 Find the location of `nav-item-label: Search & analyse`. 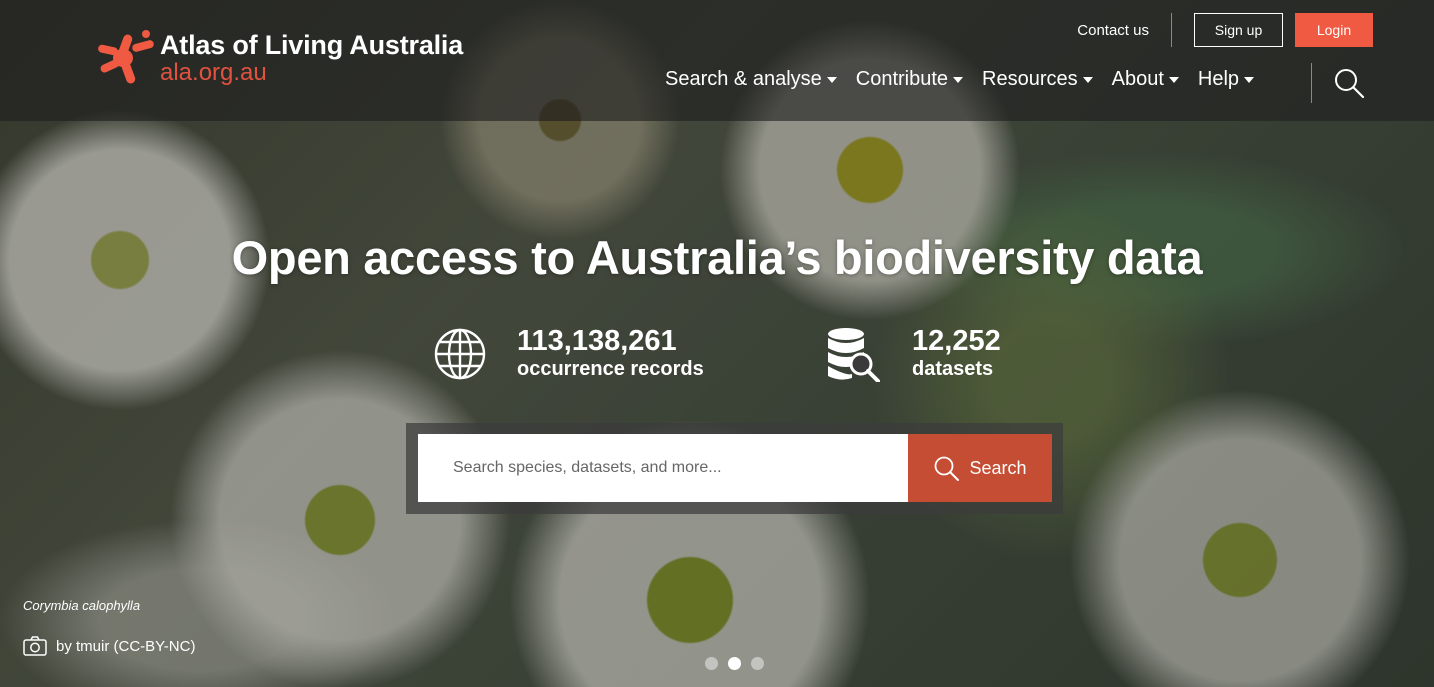

nav-item-label: Search & analyse is located at coordinates (743, 79).